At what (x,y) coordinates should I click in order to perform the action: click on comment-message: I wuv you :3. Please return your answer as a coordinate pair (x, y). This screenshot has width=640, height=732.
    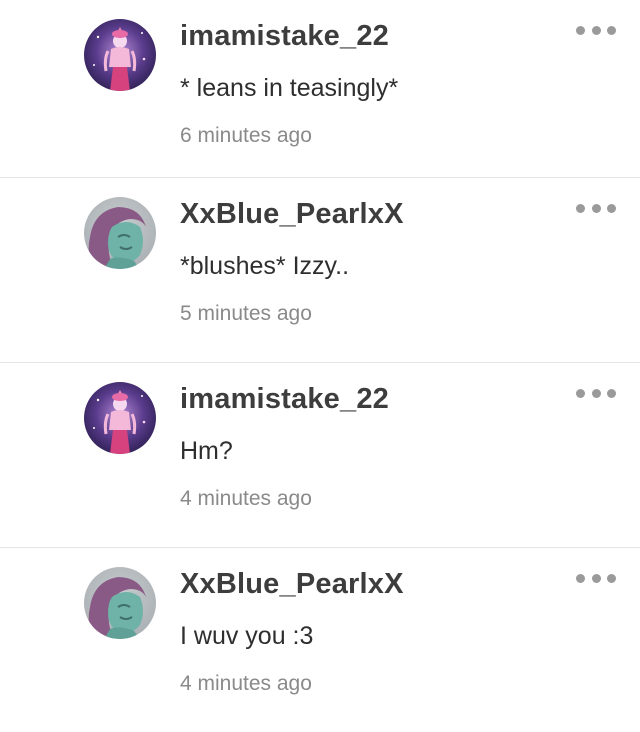
    Looking at the image, I should click on (247, 636).